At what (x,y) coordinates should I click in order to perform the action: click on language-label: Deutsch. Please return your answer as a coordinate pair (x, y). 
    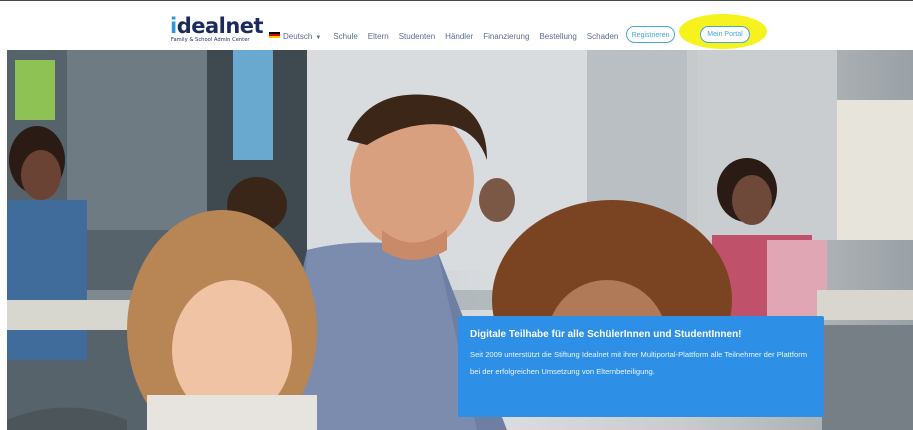
    Looking at the image, I should click on (298, 36).